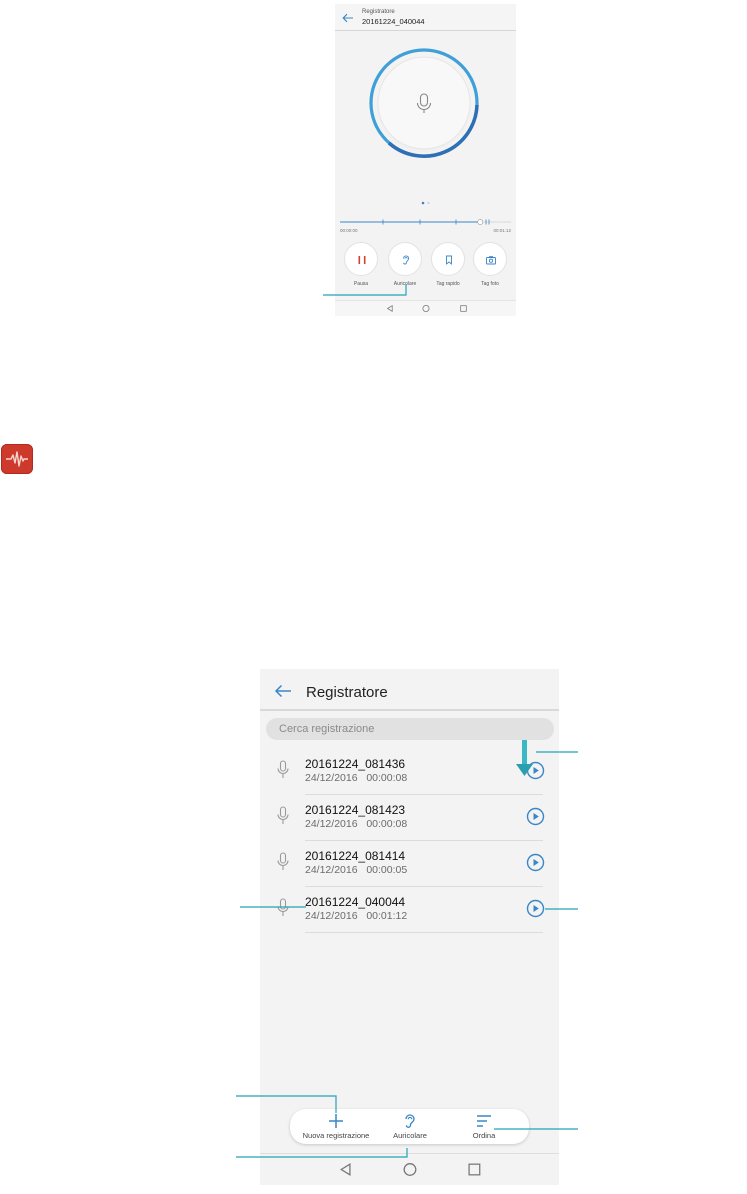 Image resolution: width=747 pixels, height=1194 pixels. What do you see at coordinates (378, 12) in the screenshot?
I see `app-name: Registratore` at bounding box center [378, 12].